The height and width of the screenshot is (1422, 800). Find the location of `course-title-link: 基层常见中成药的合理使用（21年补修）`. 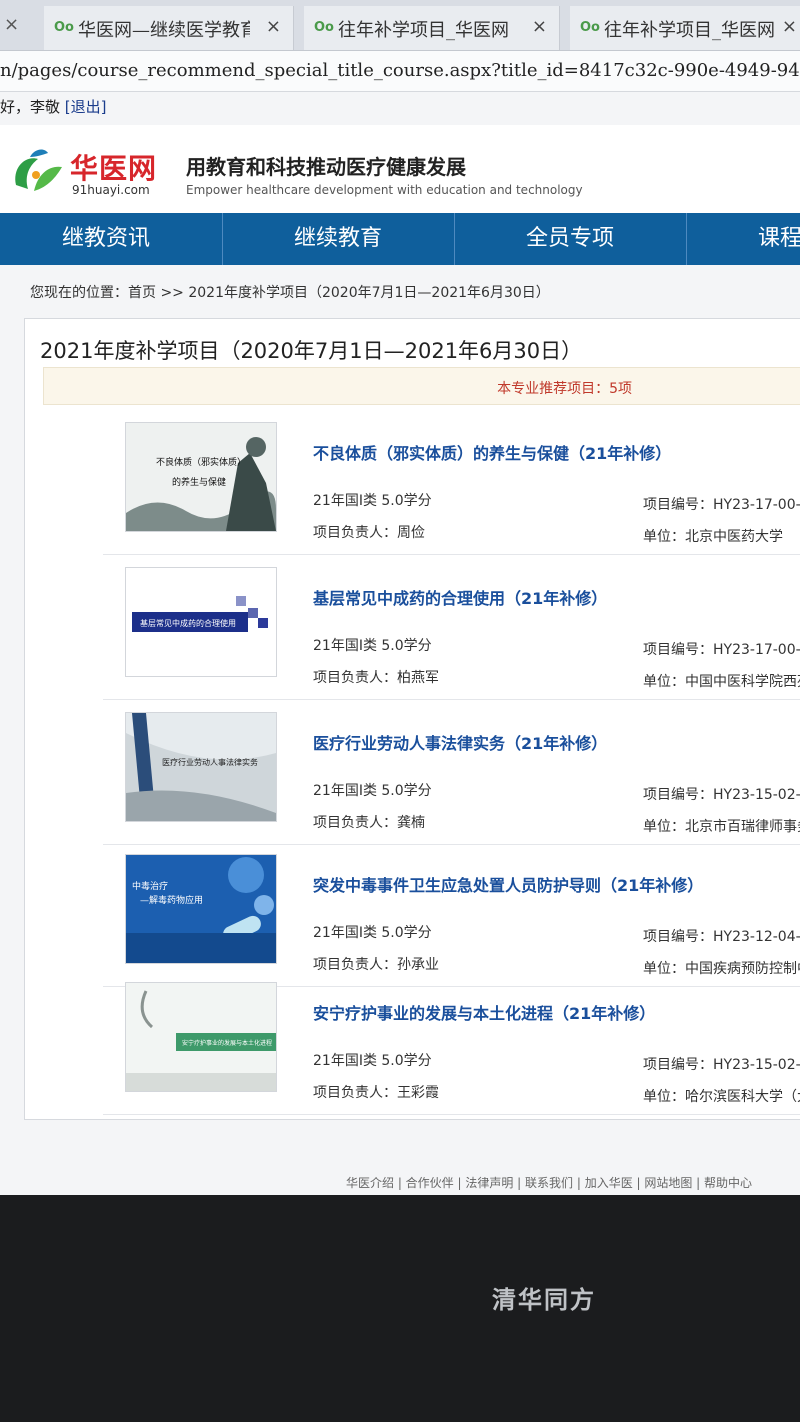

course-title-link: 基层常见中成药的合理使用（21年补修） is located at coordinates (460, 597).